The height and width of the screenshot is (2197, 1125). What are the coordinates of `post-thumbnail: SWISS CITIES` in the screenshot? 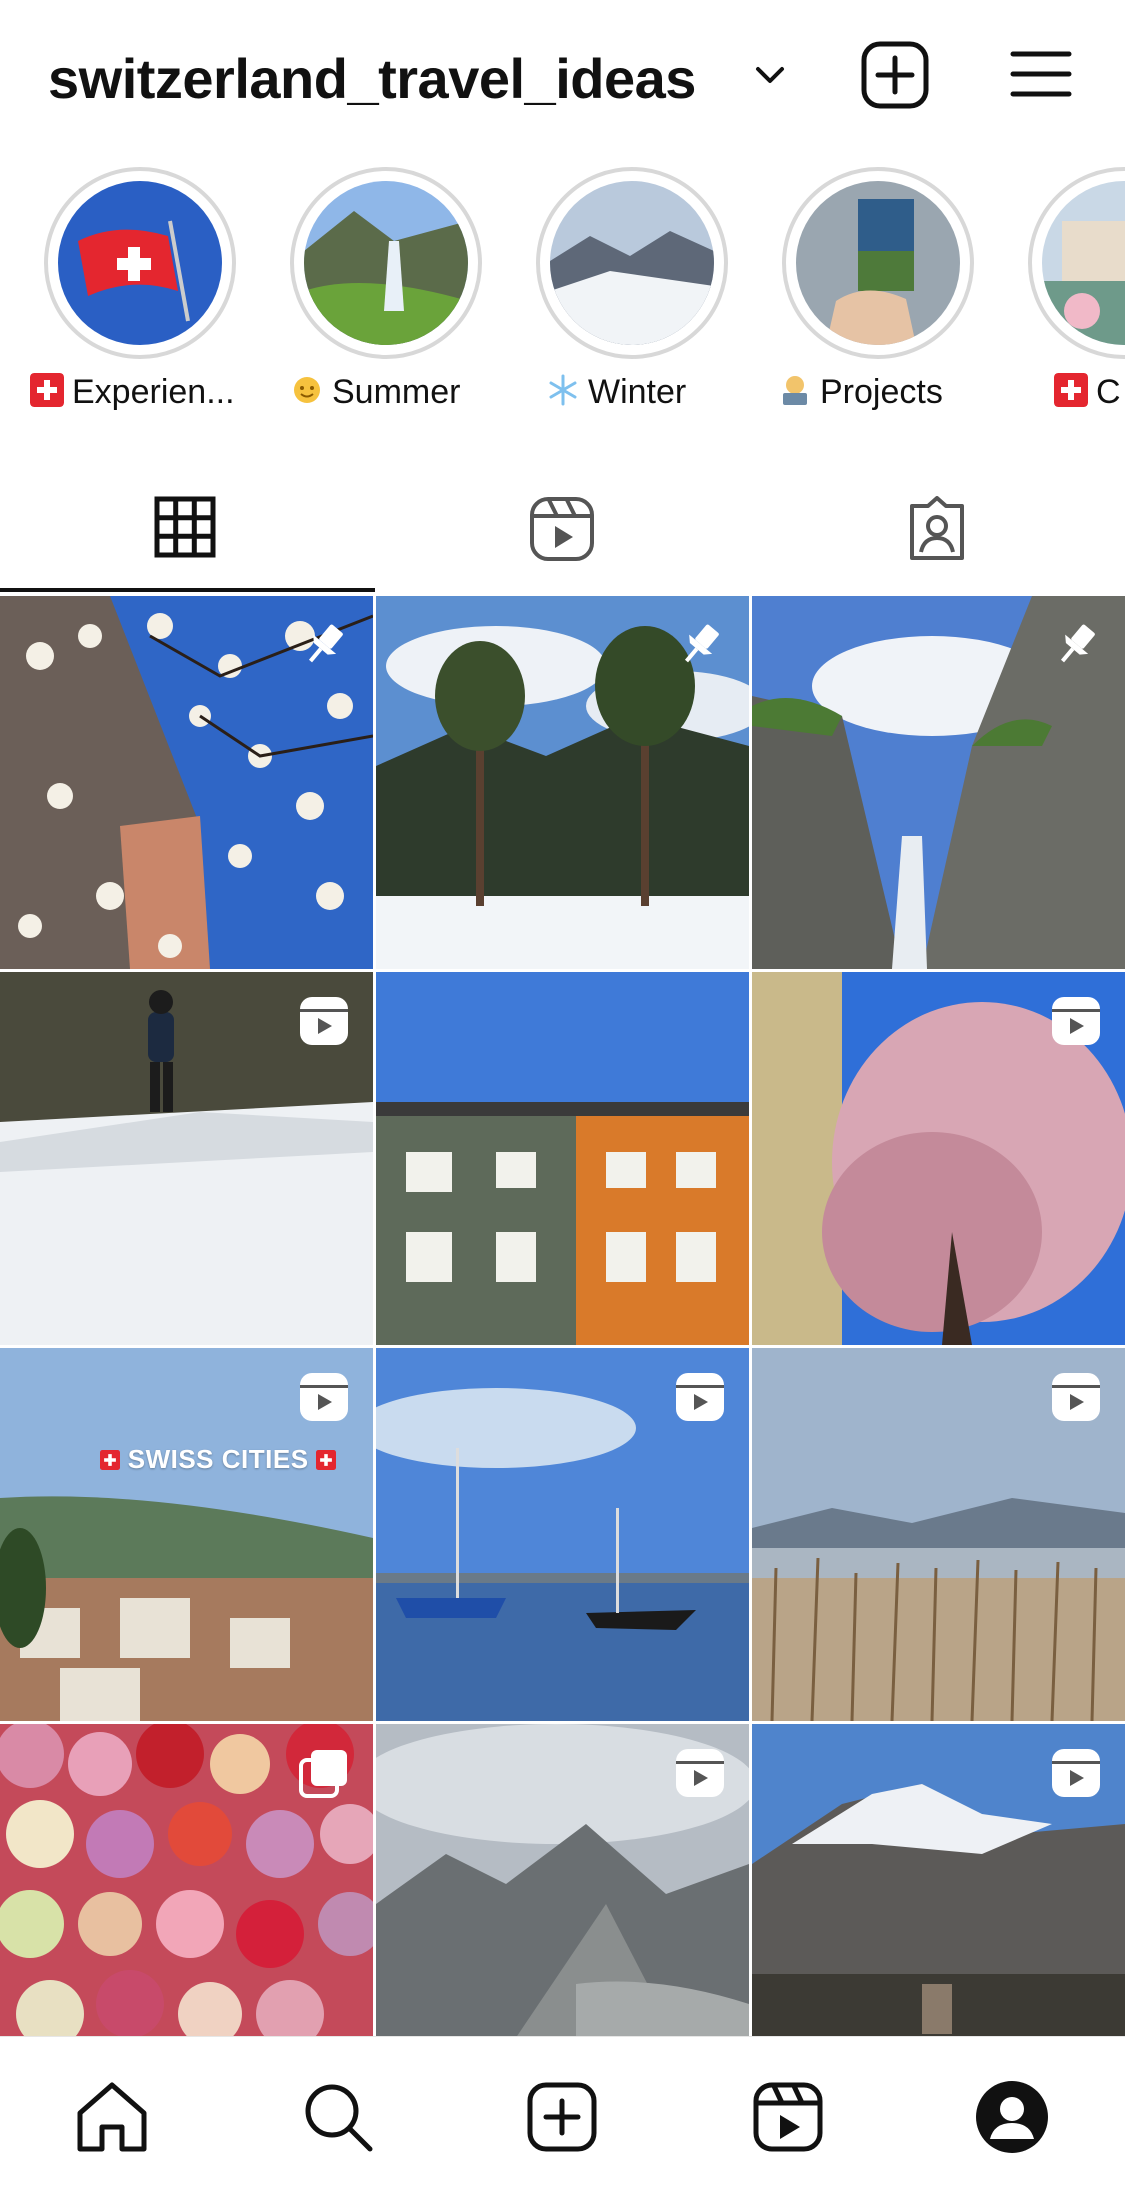 It's located at (186, 1534).